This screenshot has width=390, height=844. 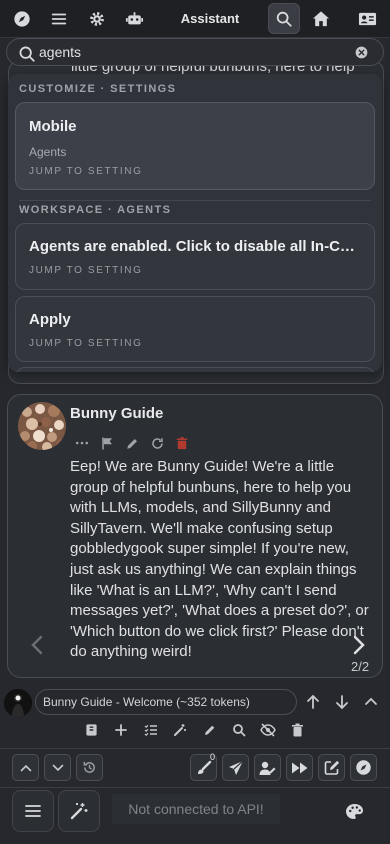 What do you see at coordinates (195, 748) in the screenshot?
I see `divider` at bounding box center [195, 748].